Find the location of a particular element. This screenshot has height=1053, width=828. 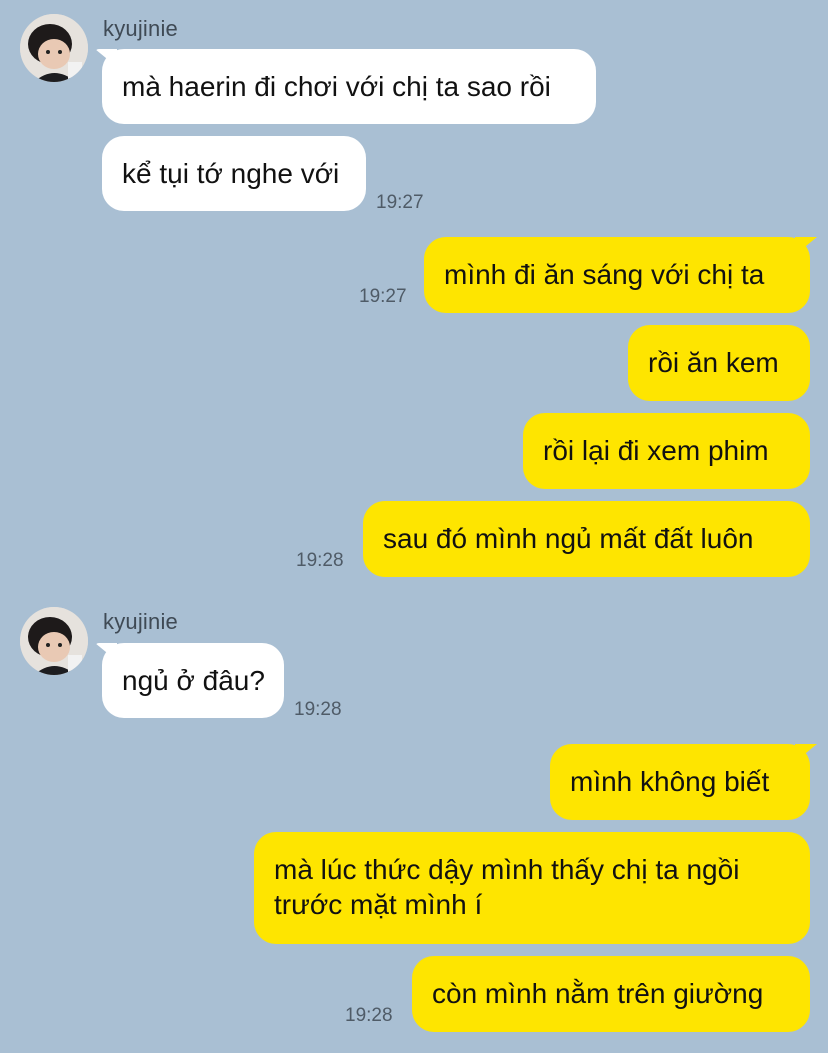

message-bubble: rồi lại đi xem phim is located at coordinates (666, 451).